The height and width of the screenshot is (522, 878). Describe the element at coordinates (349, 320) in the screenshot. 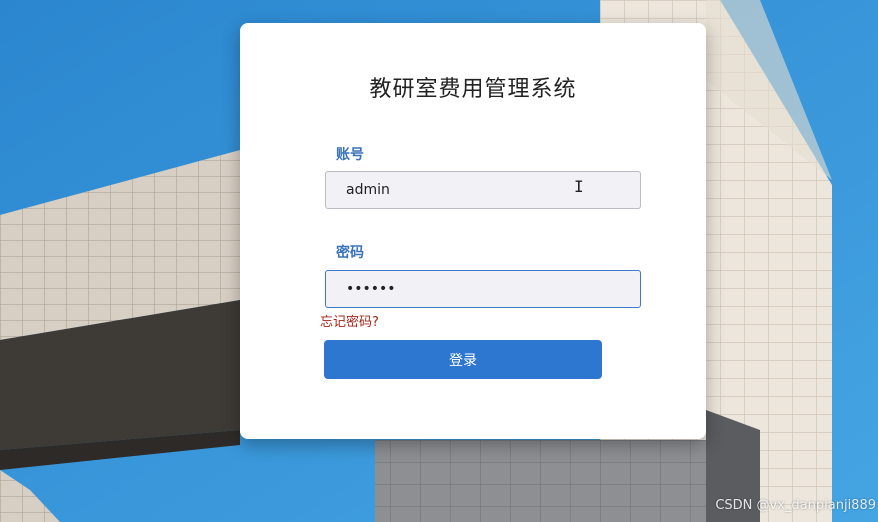

I see `forgot-password-link: 忘记密码?` at that location.